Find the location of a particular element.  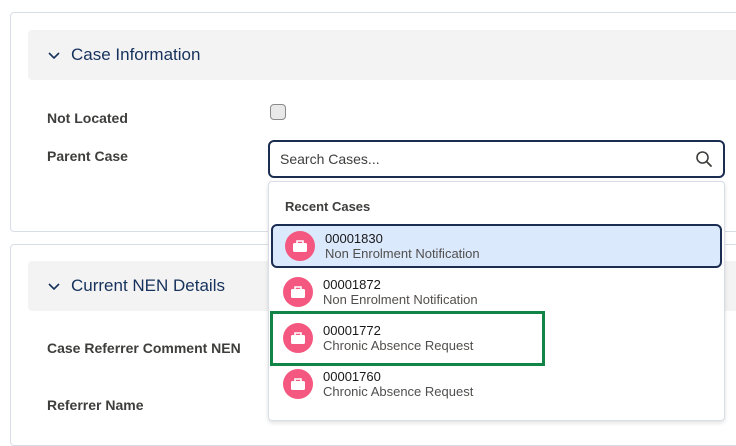

case-number: 00001772 is located at coordinates (352, 330).